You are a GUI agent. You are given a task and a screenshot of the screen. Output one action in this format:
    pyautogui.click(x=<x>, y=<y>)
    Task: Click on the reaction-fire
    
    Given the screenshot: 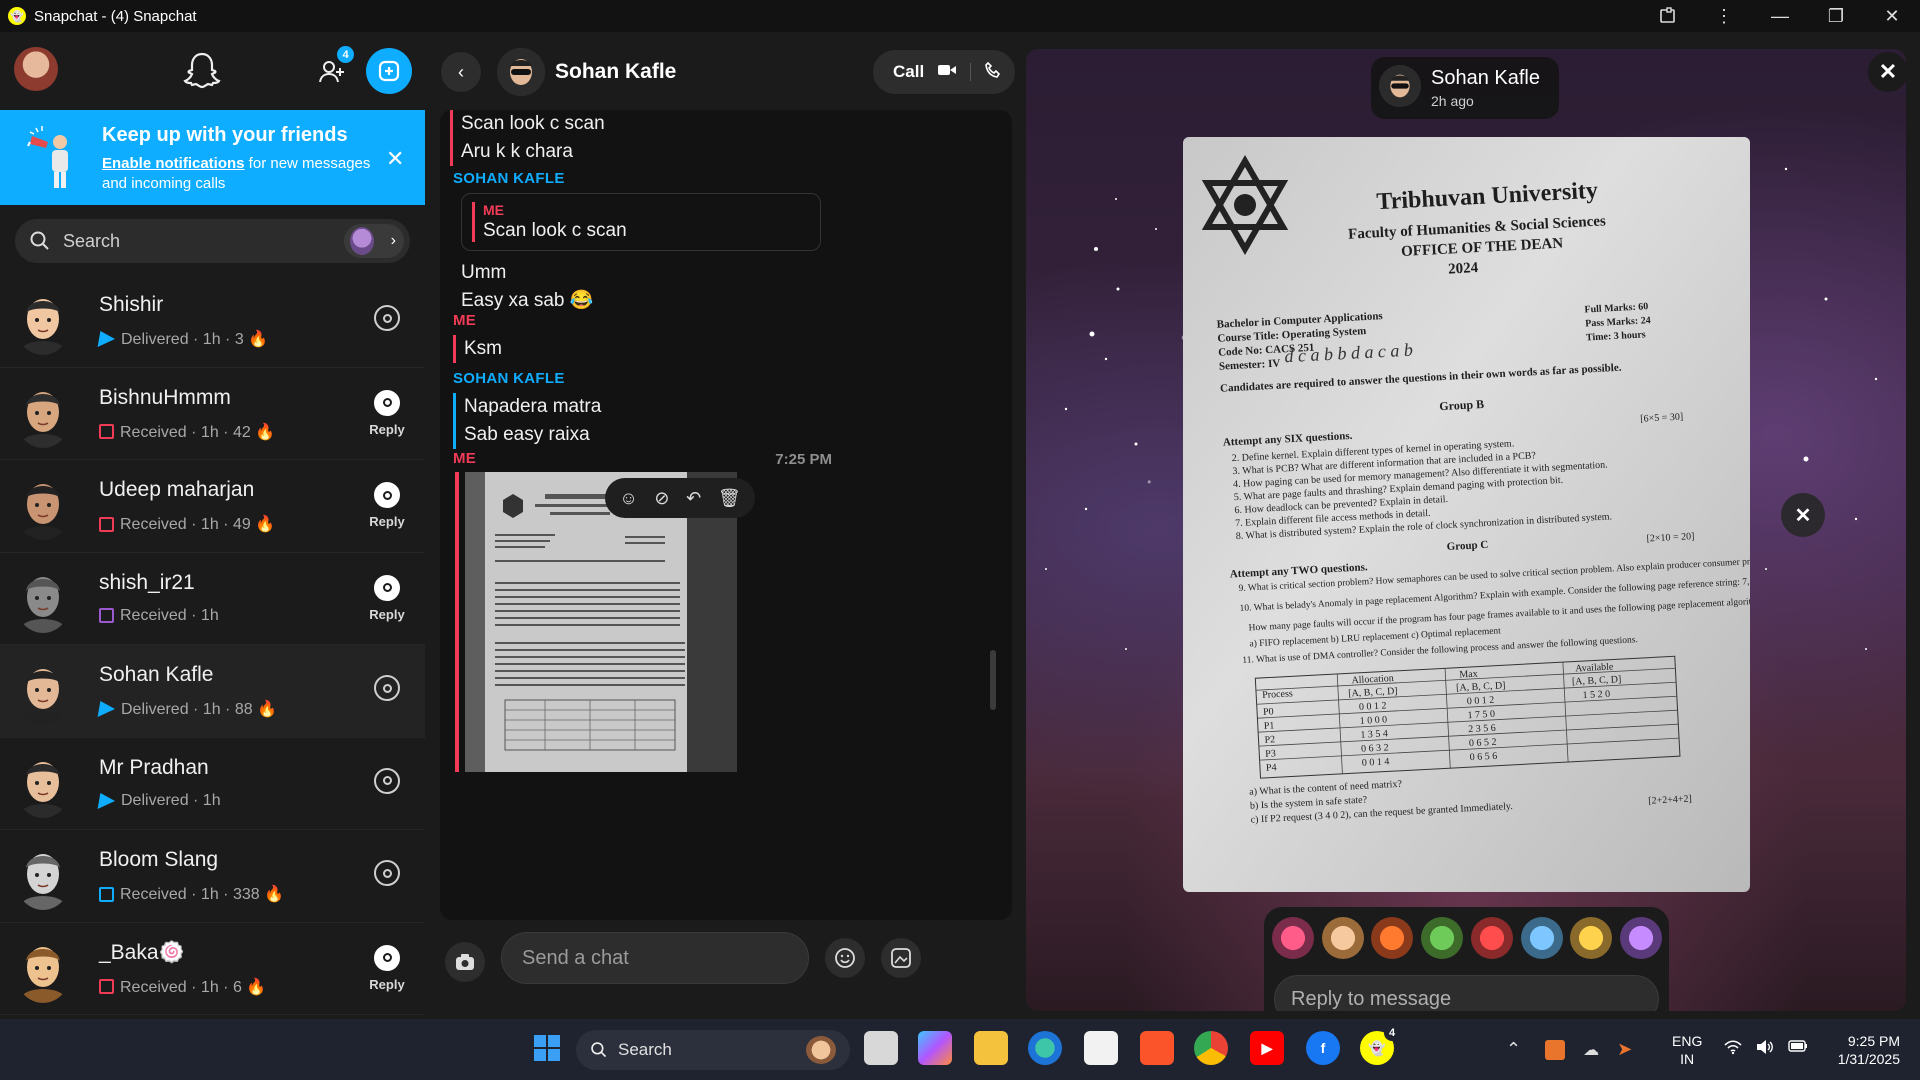 What is the action you would take?
    pyautogui.click(x=1392, y=938)
    